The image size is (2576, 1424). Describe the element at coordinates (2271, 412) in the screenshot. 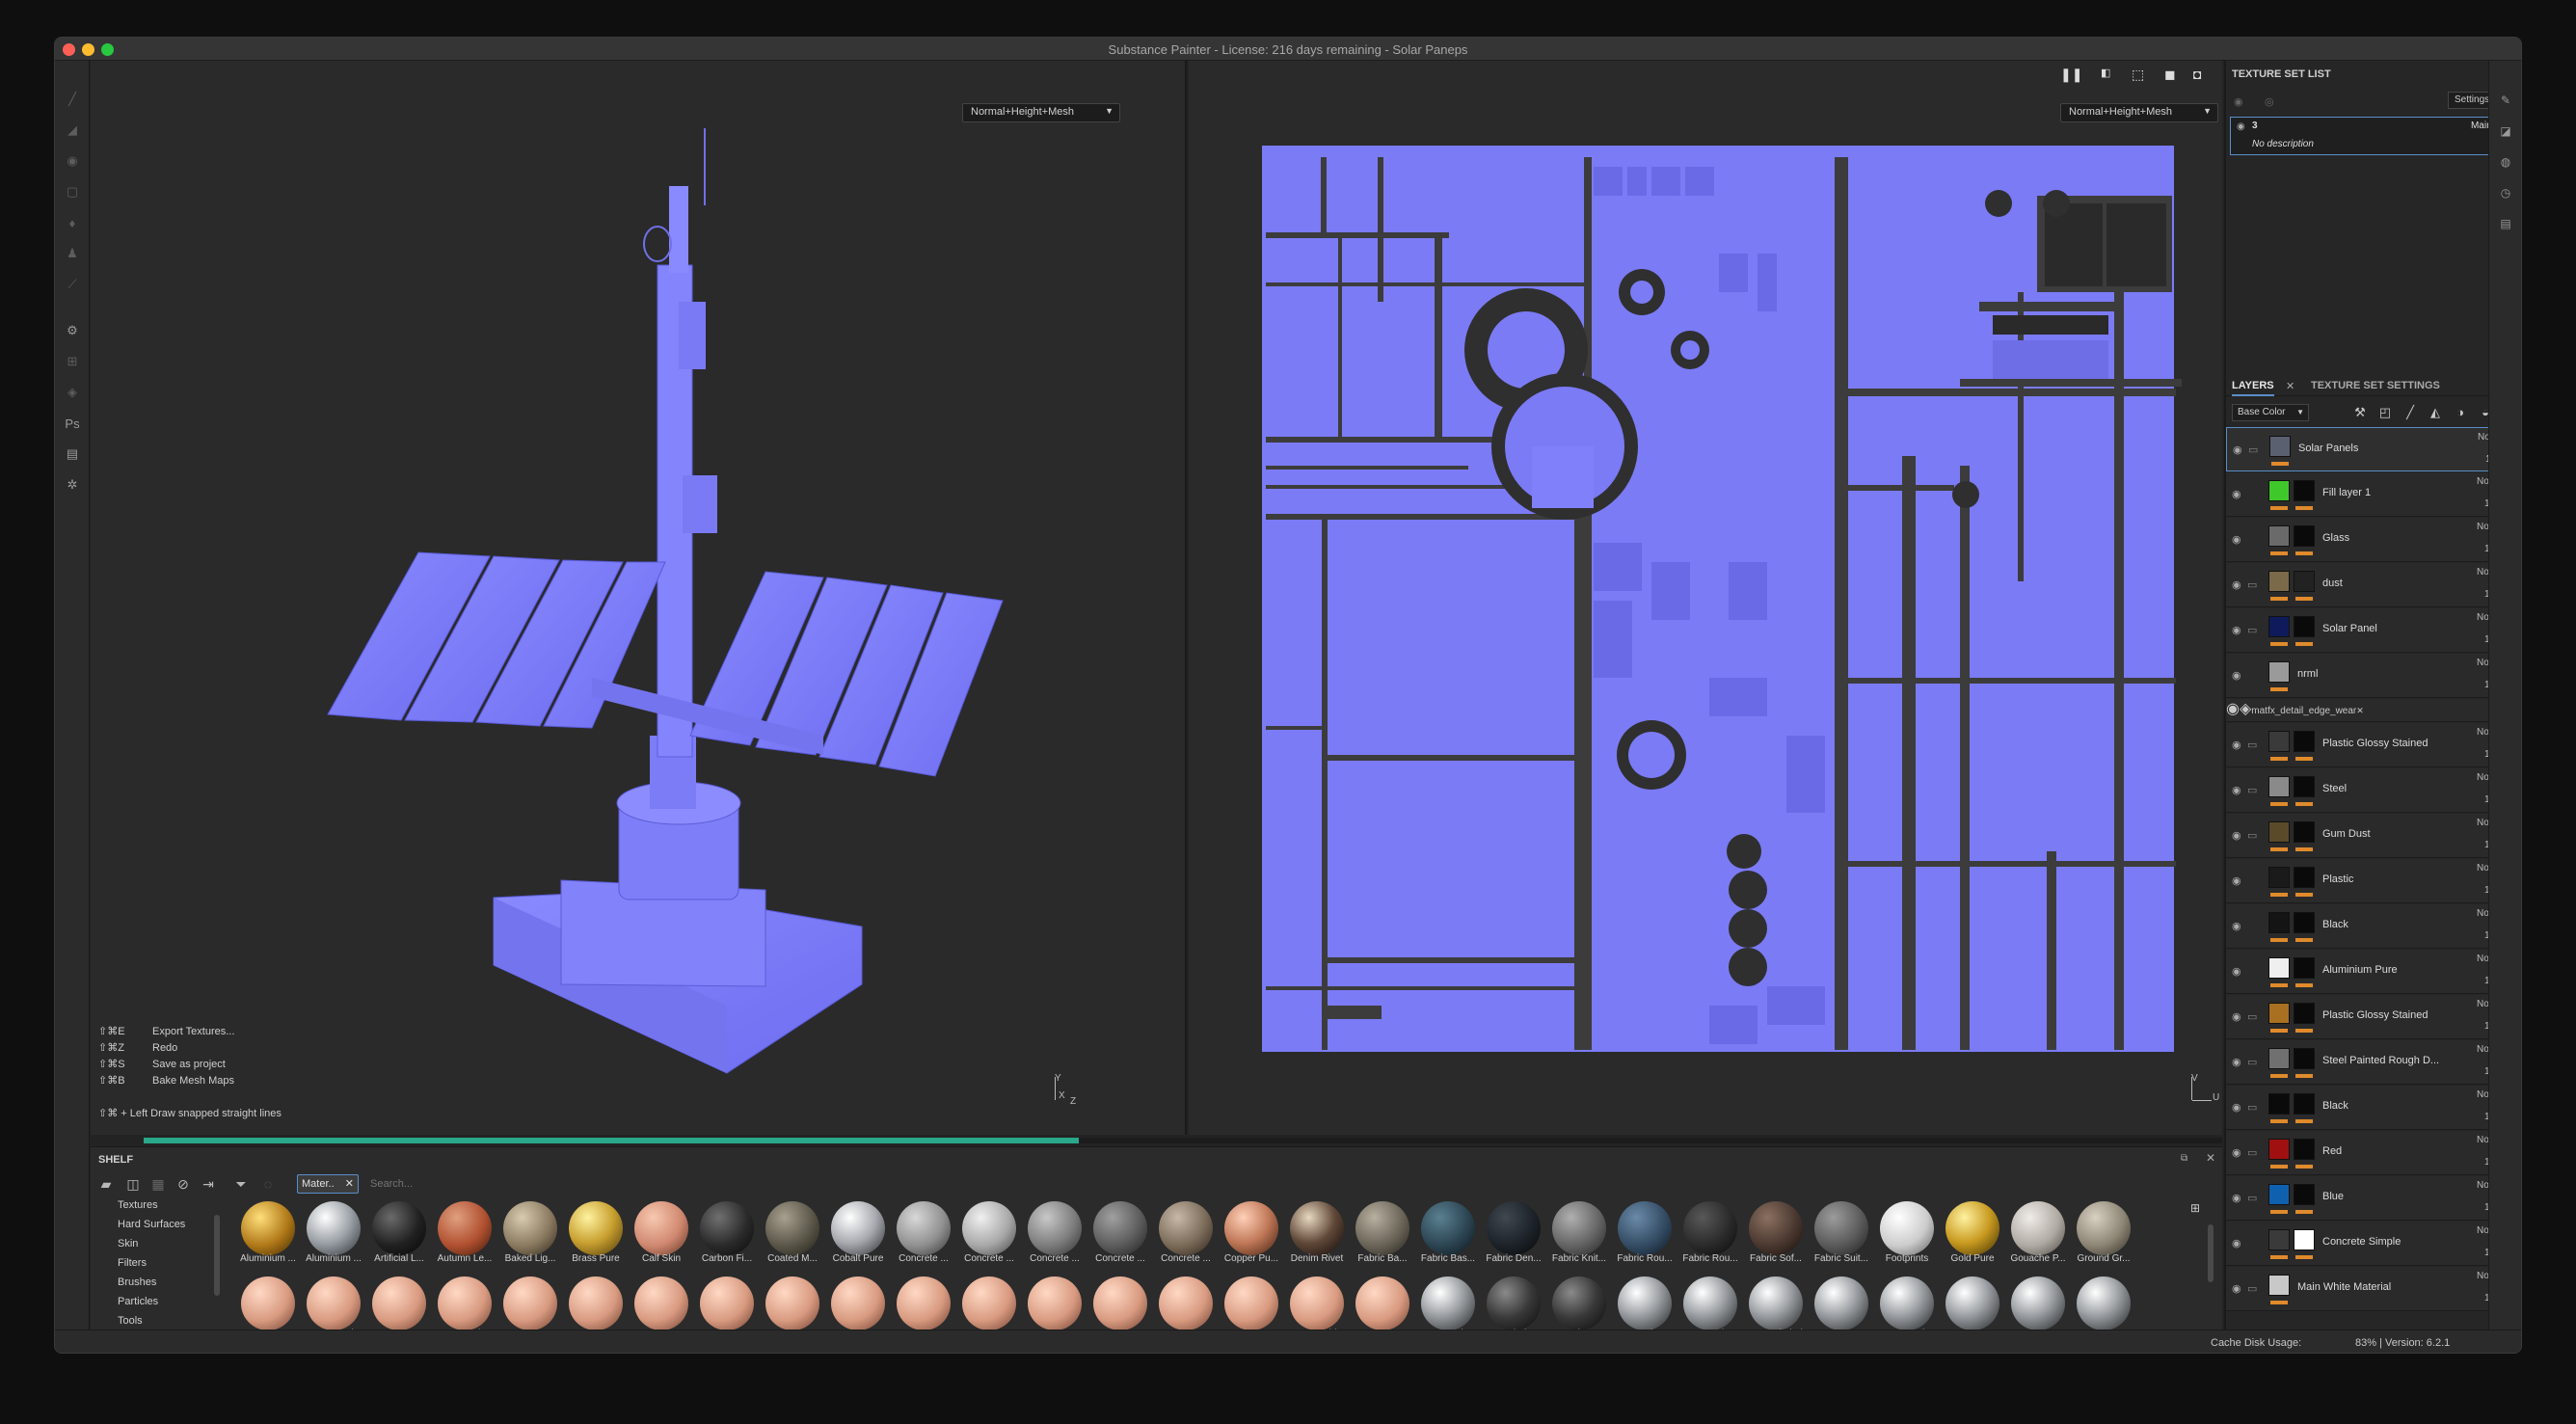

I see `channel-select: Base Color ▼` at that location.